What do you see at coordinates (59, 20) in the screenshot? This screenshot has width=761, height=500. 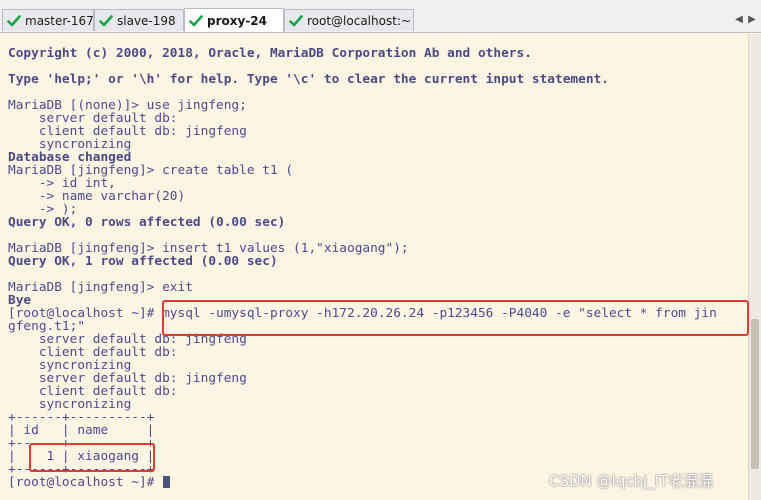 I see `tab-label: master-167` at bounding box center [59, 20].